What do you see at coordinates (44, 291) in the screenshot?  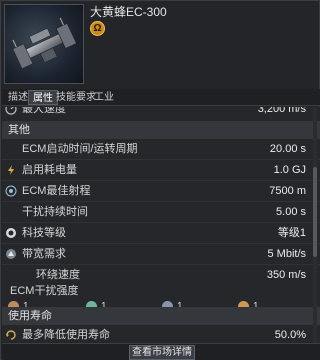 I see `attr-label: ECM干扰强度` at bounding box center [44, 291].